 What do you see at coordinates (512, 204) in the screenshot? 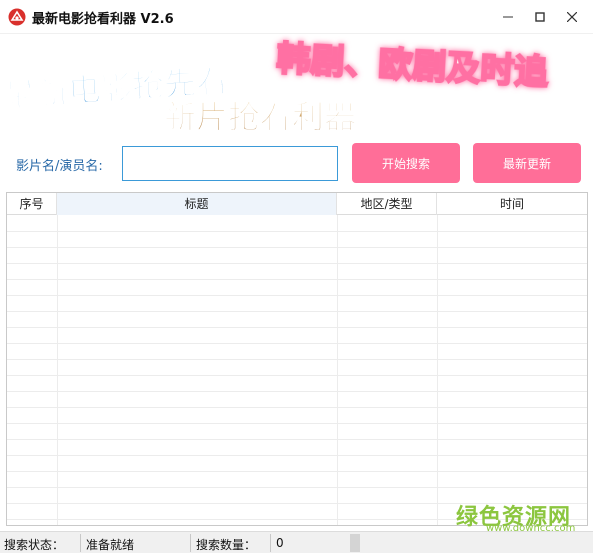
I see `column-header-time: 时间` at bounding box center [512, 204].